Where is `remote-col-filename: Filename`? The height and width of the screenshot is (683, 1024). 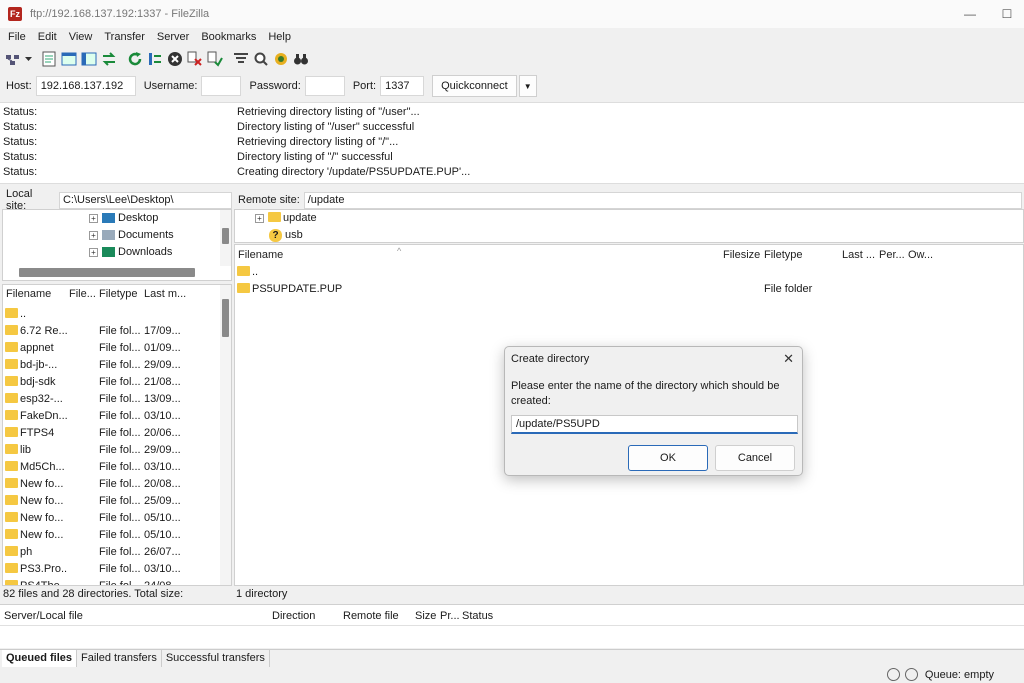 remote-col-filename: Filename is located at coordinates (313, 255).